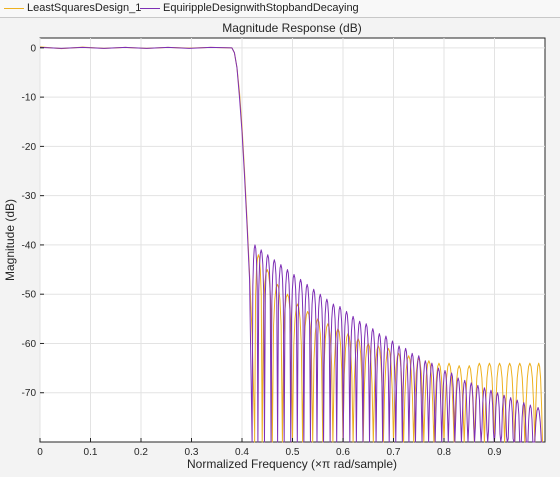 This screenshot has height=477, width=560. I want to click on x-axis-label: Normalized Frequency (×π rad/sample), so click(292, 464).